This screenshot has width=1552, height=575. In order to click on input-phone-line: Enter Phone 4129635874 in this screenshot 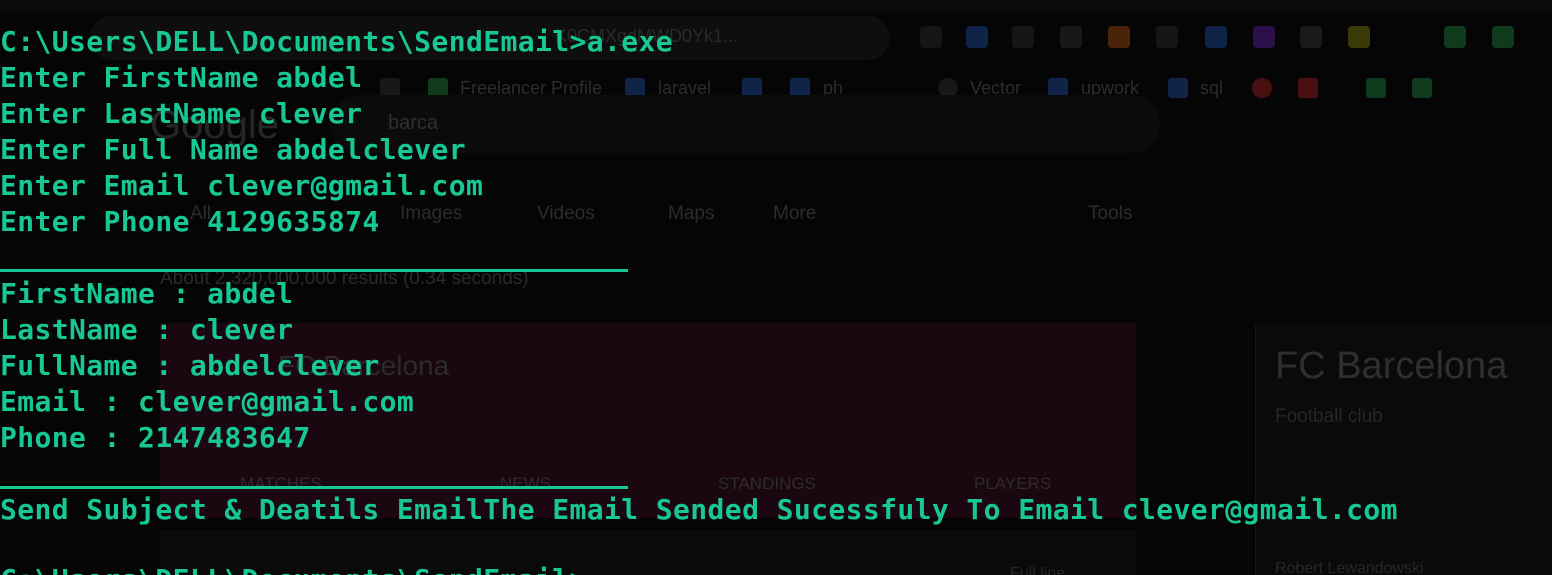, I will do `click(190, 221)`.